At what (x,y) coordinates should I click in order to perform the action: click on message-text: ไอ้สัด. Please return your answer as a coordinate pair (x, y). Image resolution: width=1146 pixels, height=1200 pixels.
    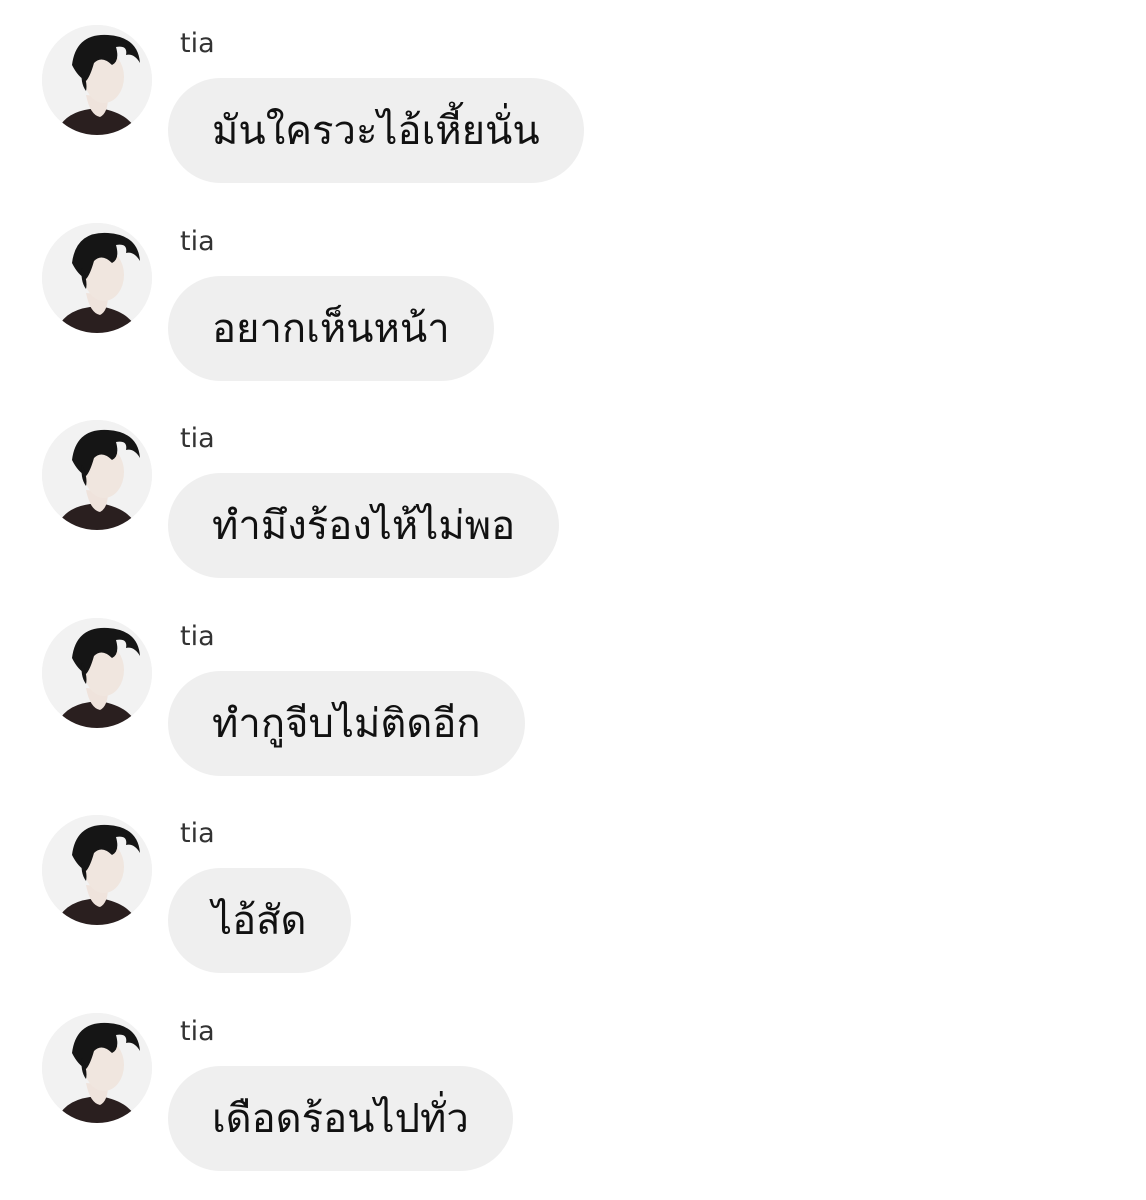
    Looking at the image, I should click on (259, 920).